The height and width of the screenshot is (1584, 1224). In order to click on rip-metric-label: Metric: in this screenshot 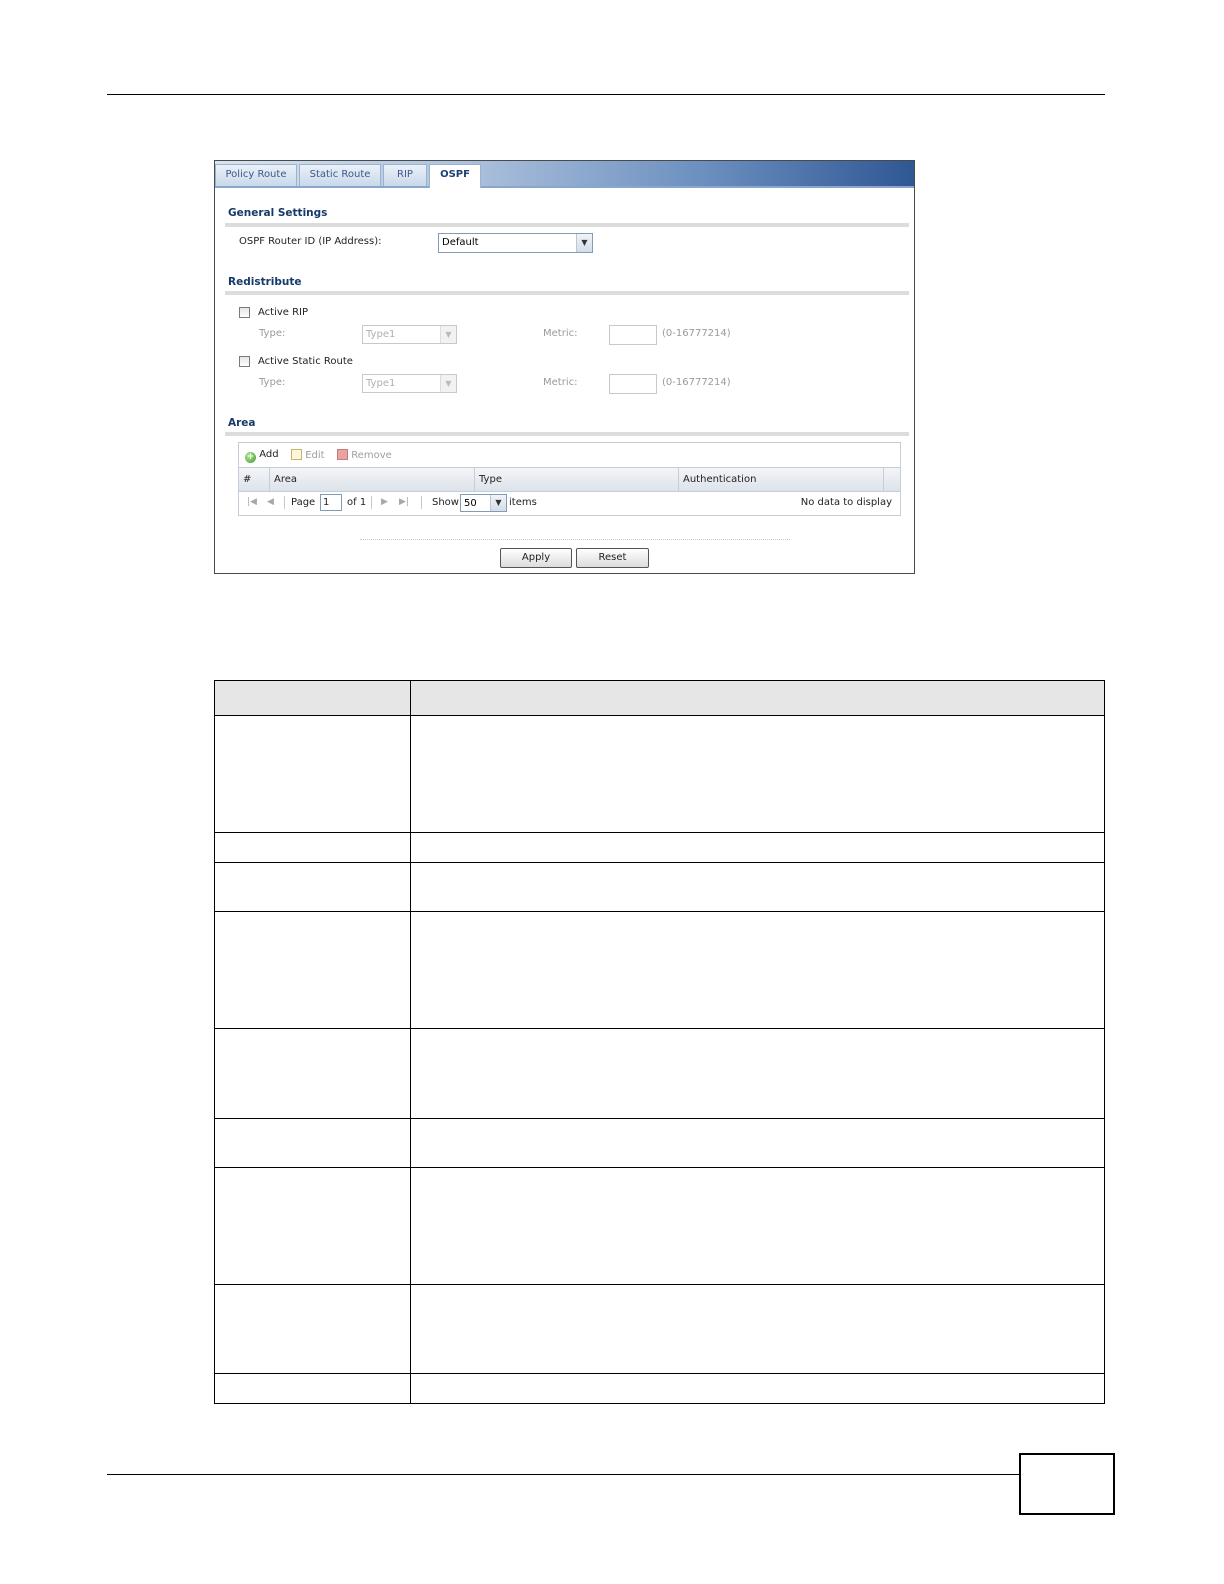, I will do `click(560, 333)`.